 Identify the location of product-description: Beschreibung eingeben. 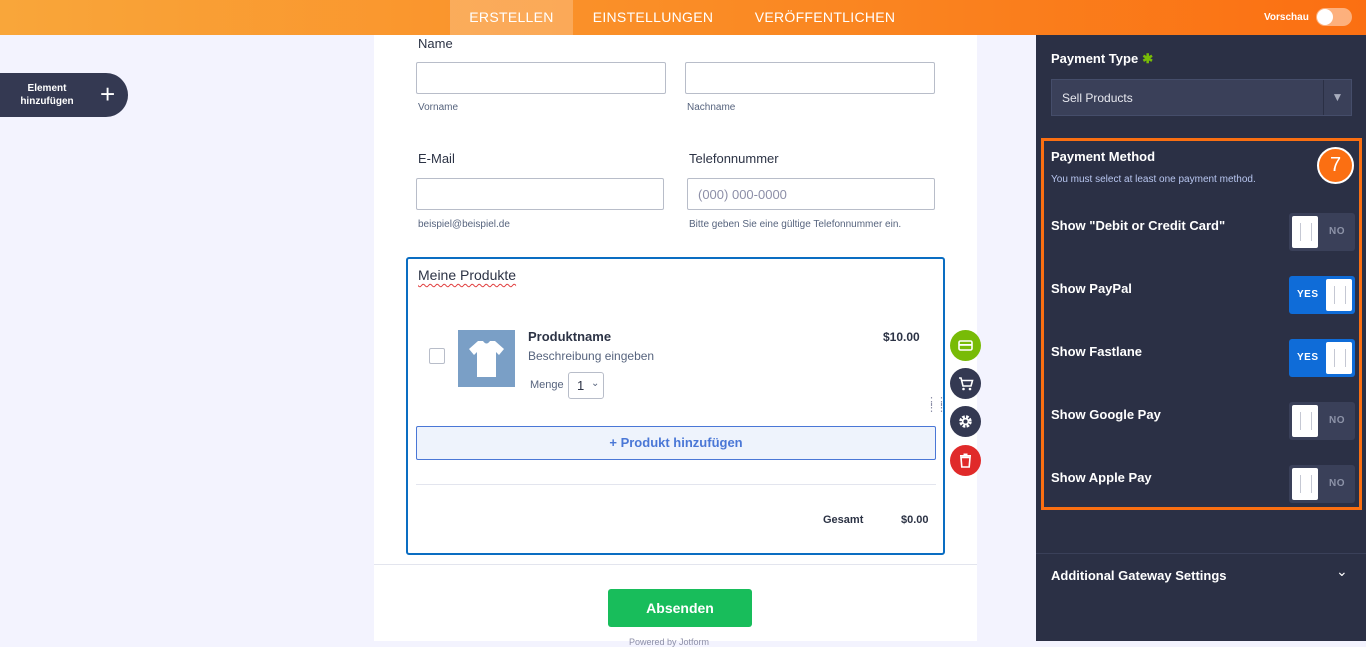
(591, 356).